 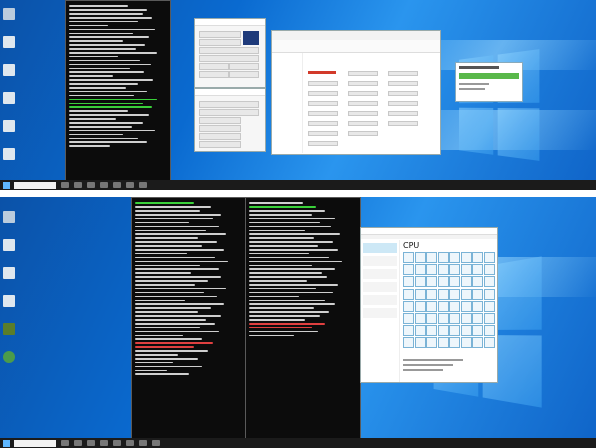 I want to click on notification-popup, so click(x=489, y=82).